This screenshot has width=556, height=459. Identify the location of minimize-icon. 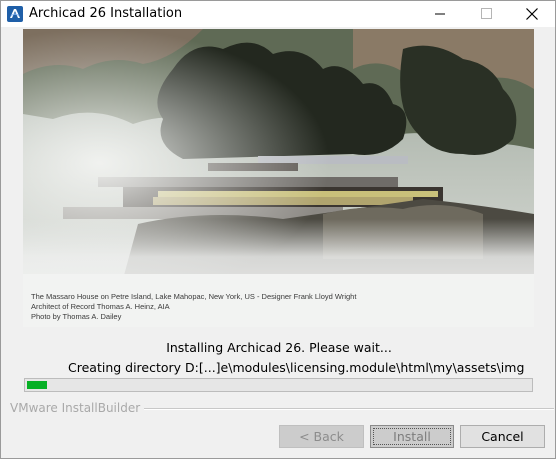
(440, 14).